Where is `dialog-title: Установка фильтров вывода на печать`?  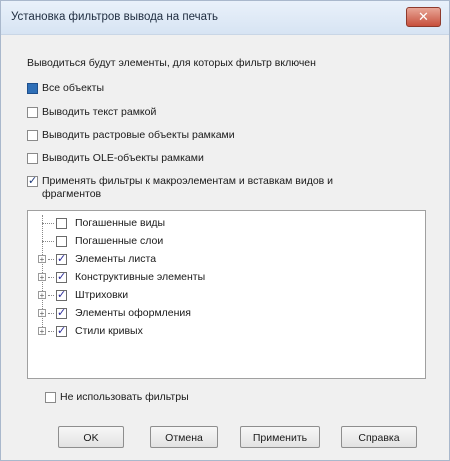
dialog-title: Установка фильтров вывода на печать is located at coordinates (114, 17).